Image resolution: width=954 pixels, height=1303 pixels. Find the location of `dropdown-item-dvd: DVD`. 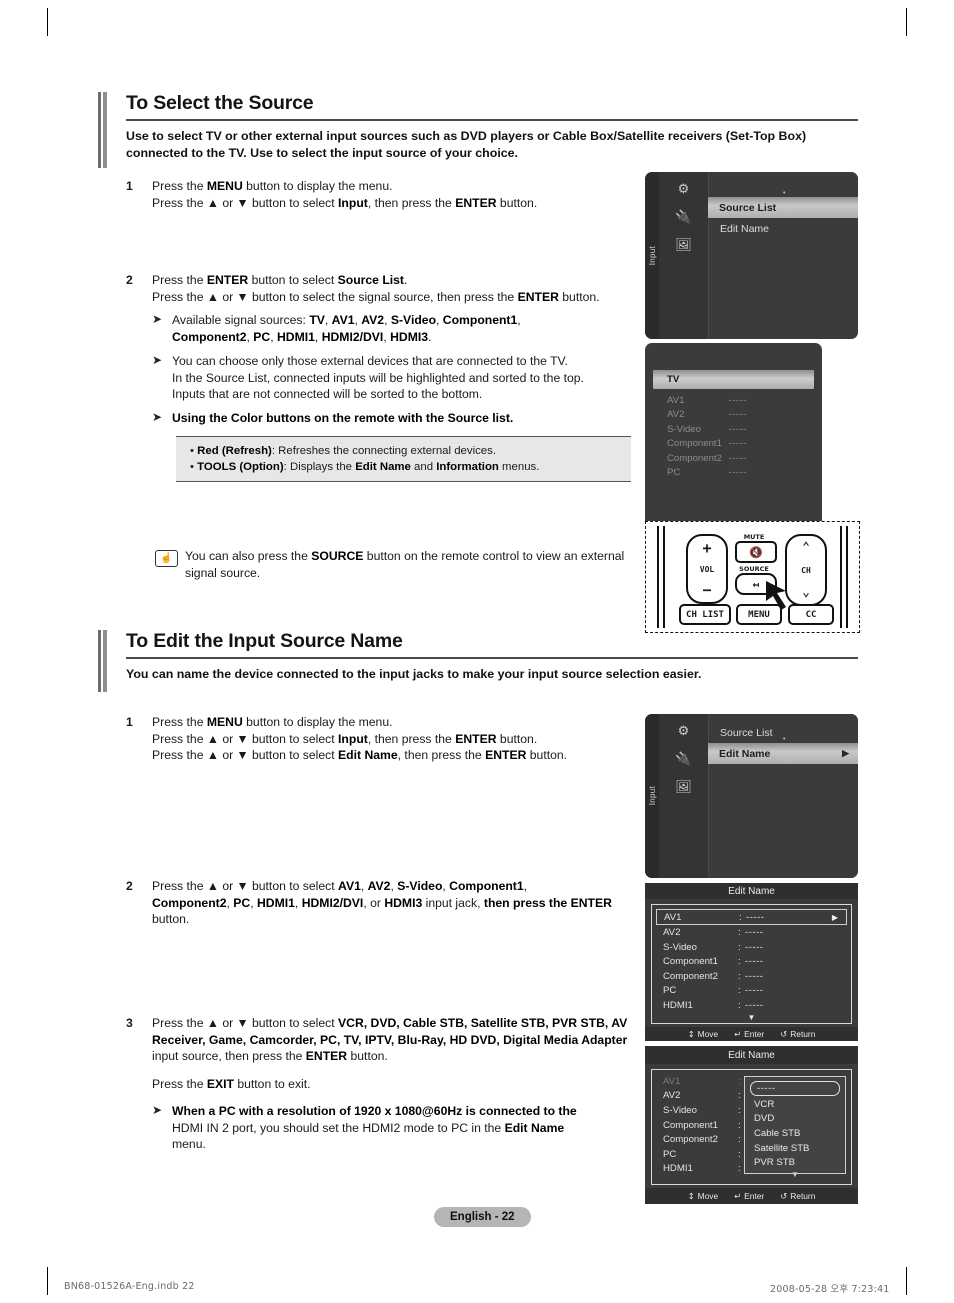

dropdown-item-dvd: DVD is located at coordinates (795, 1119).